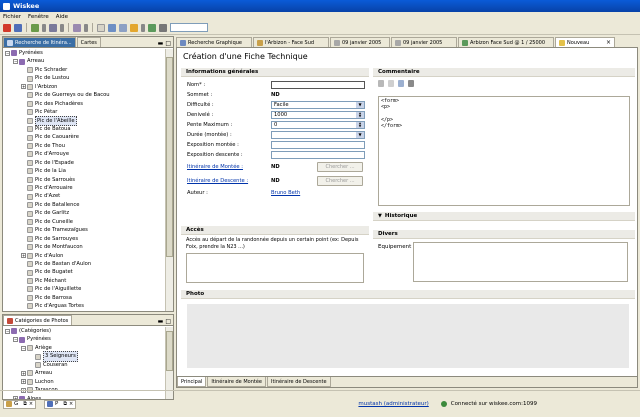 The image size is (640, 417). What do you see at coordinates (84, 356) in the screenshot?
I see `tree-item: 3 Seigneurs` at bounding box center [84, 356].